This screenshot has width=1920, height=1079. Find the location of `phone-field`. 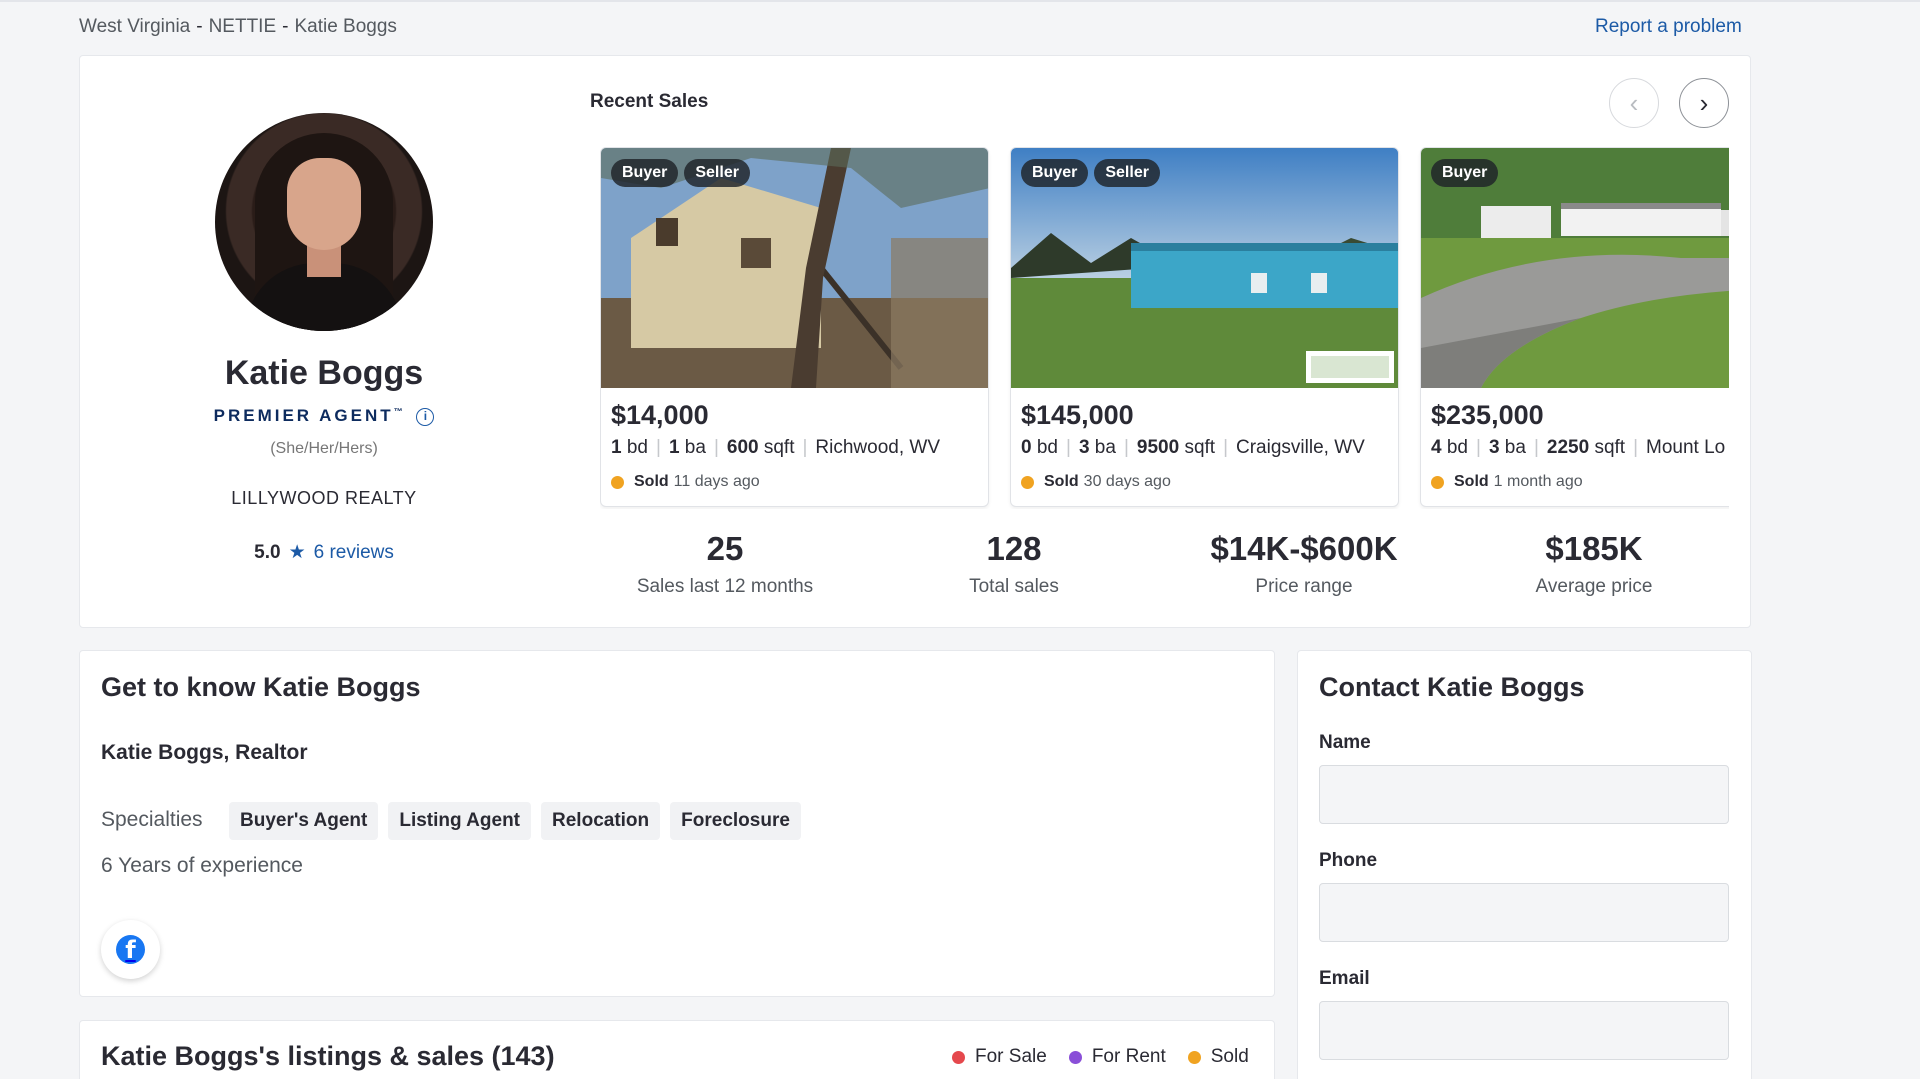

phone-field is located at coordinates (1524, 912).